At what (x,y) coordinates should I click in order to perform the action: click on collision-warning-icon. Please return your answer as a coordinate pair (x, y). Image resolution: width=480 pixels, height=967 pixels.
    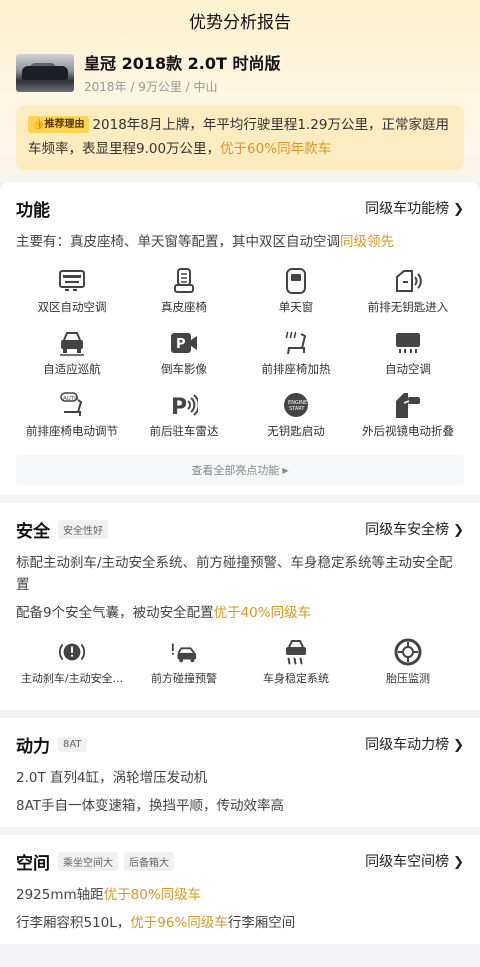
    Looking at the image, I should click on (184, 652).